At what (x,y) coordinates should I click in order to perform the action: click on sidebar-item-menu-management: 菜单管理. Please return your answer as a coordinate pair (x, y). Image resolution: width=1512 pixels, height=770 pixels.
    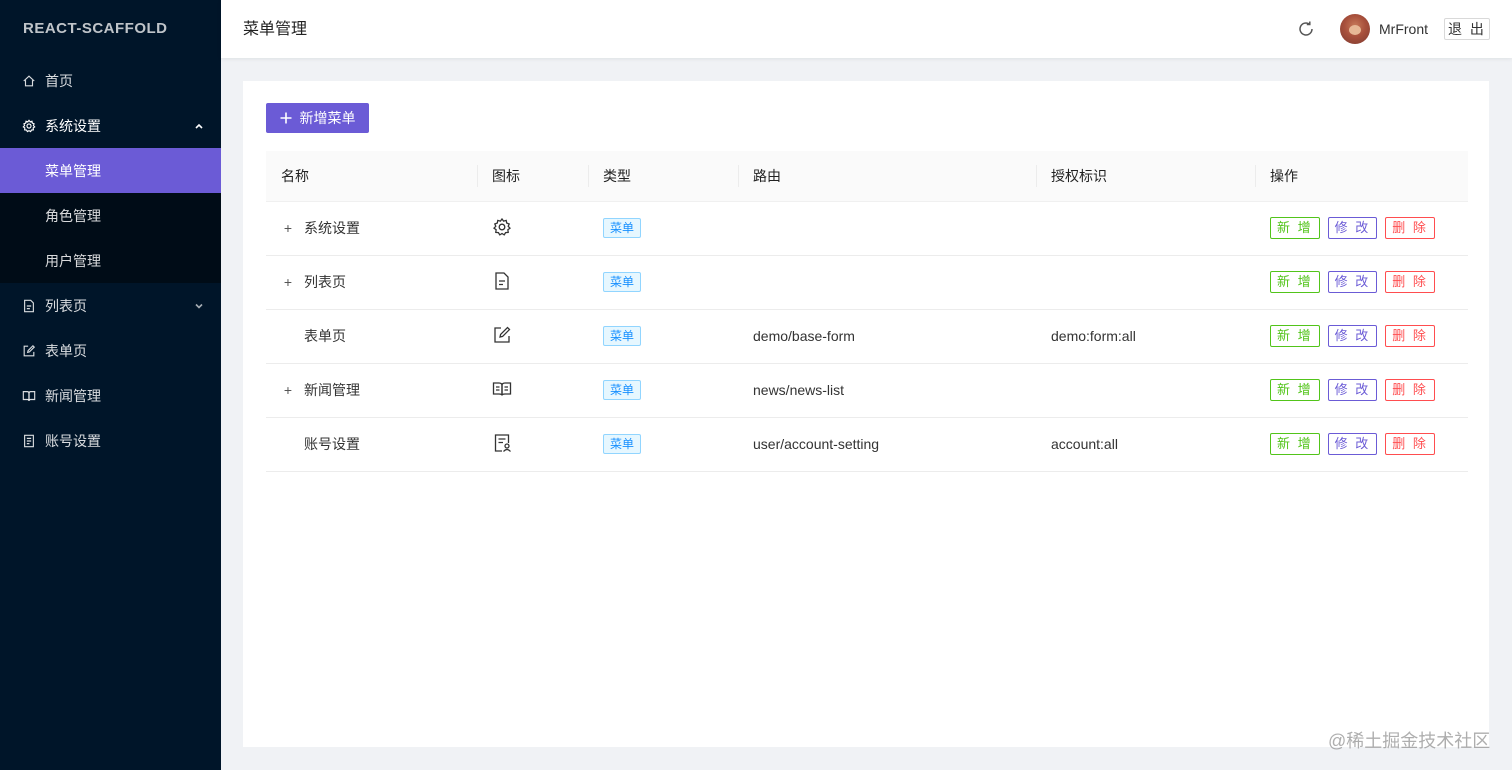
    Looking at the image, I should click on (110, 170).